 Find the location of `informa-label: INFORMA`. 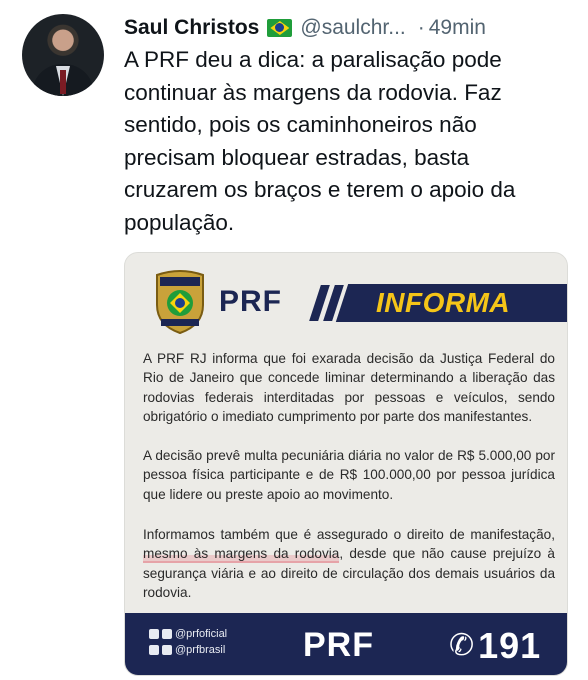

informa-label: INFORMA is located at coordinates (443, 302).